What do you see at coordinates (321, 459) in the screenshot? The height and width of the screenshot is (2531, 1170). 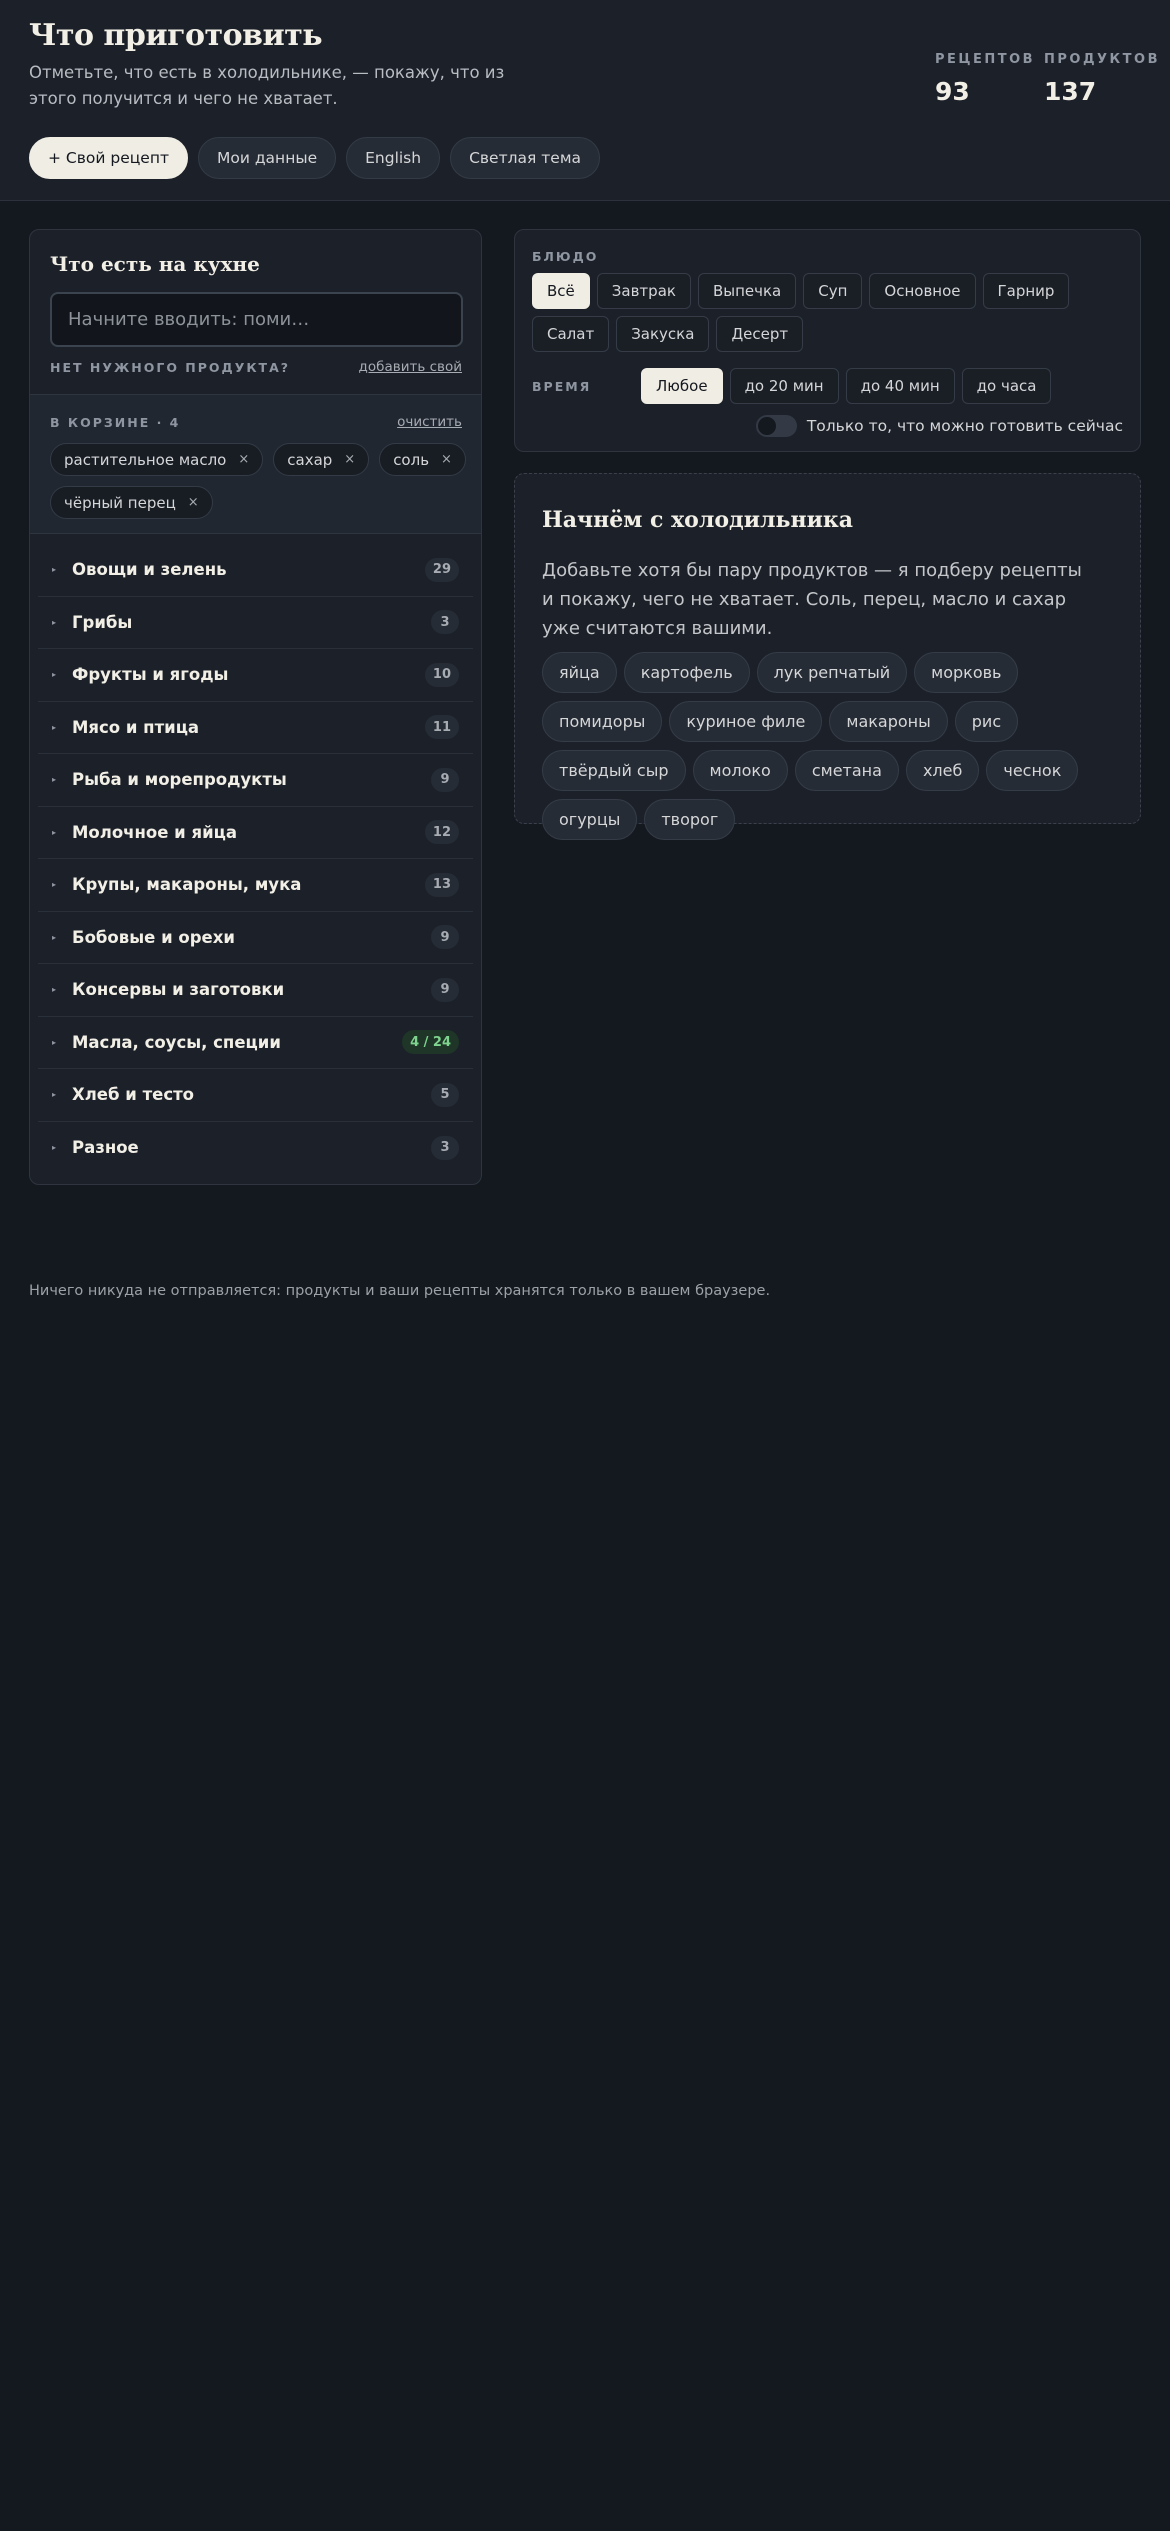 I see `basket-chip: сахар ×` at bounding box center [321, 459].